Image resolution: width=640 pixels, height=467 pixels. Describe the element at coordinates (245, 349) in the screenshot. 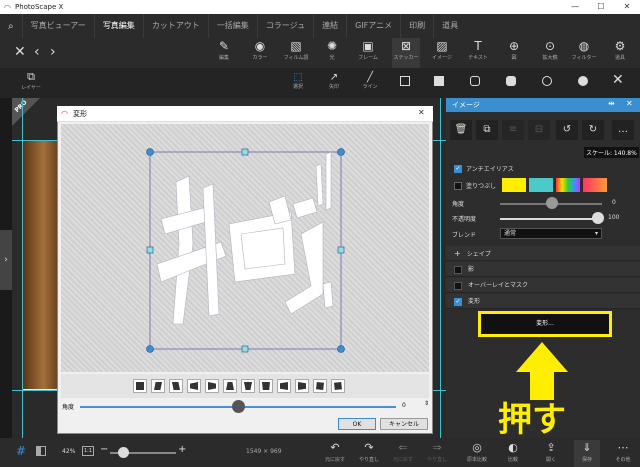

I see `handle-bottom` at that location.